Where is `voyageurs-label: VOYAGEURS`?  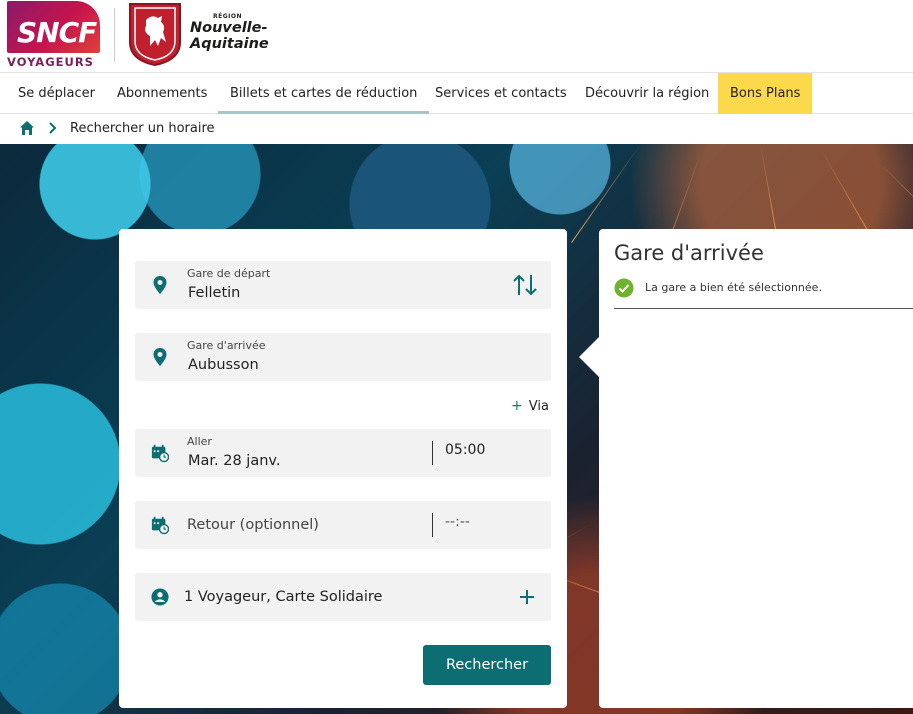
voyageurs-label: VOYAGEURS is located at coordinates (50, 62).